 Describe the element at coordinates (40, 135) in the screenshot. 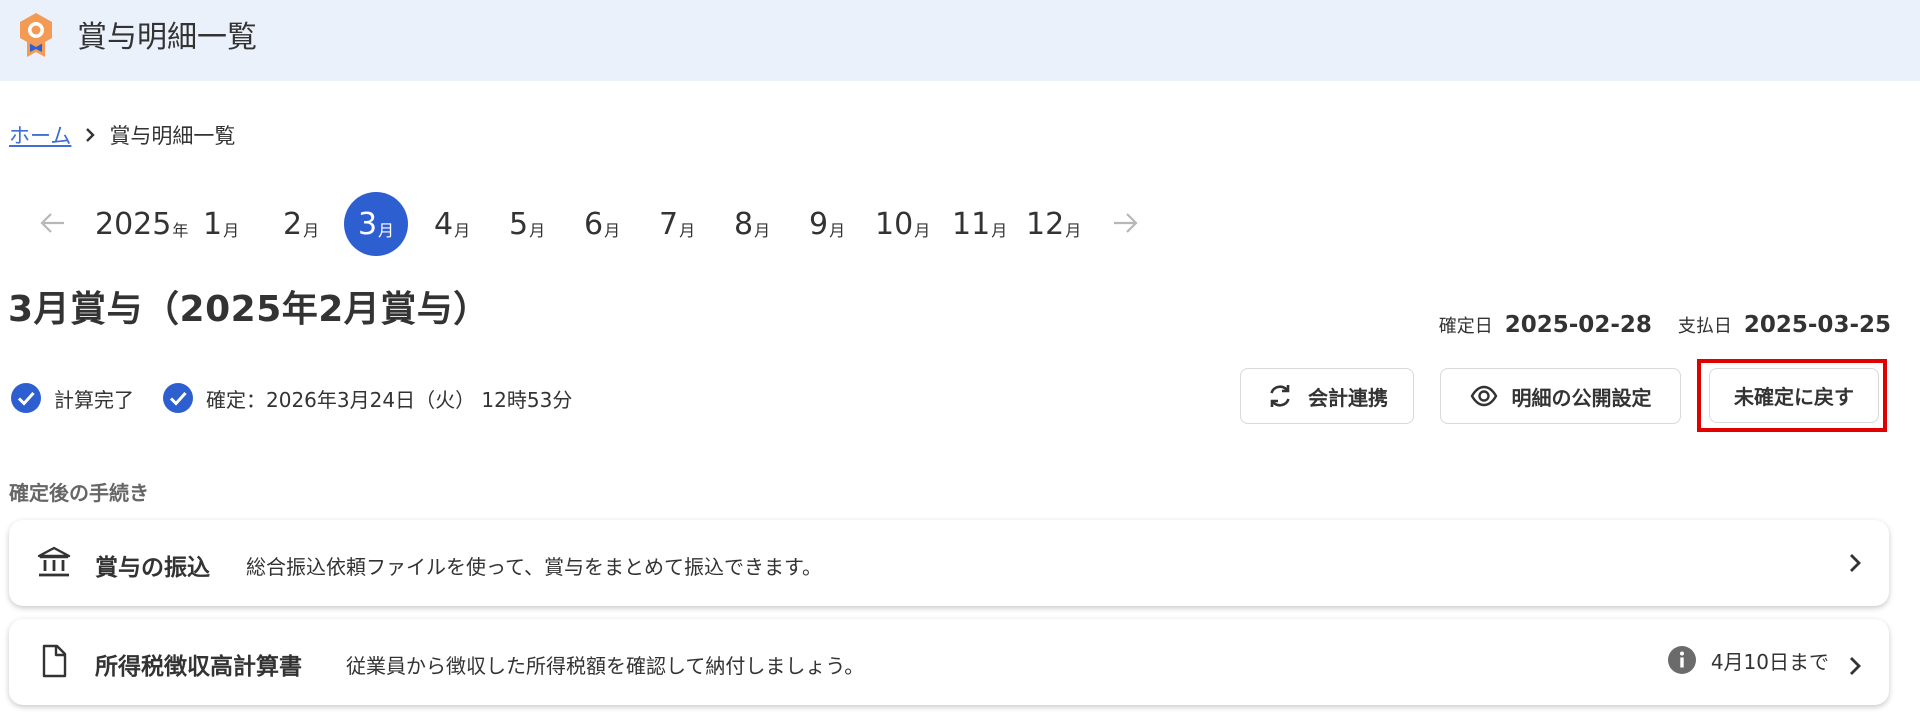

I see `breadcrumb-home-link: ホーム` at that location.